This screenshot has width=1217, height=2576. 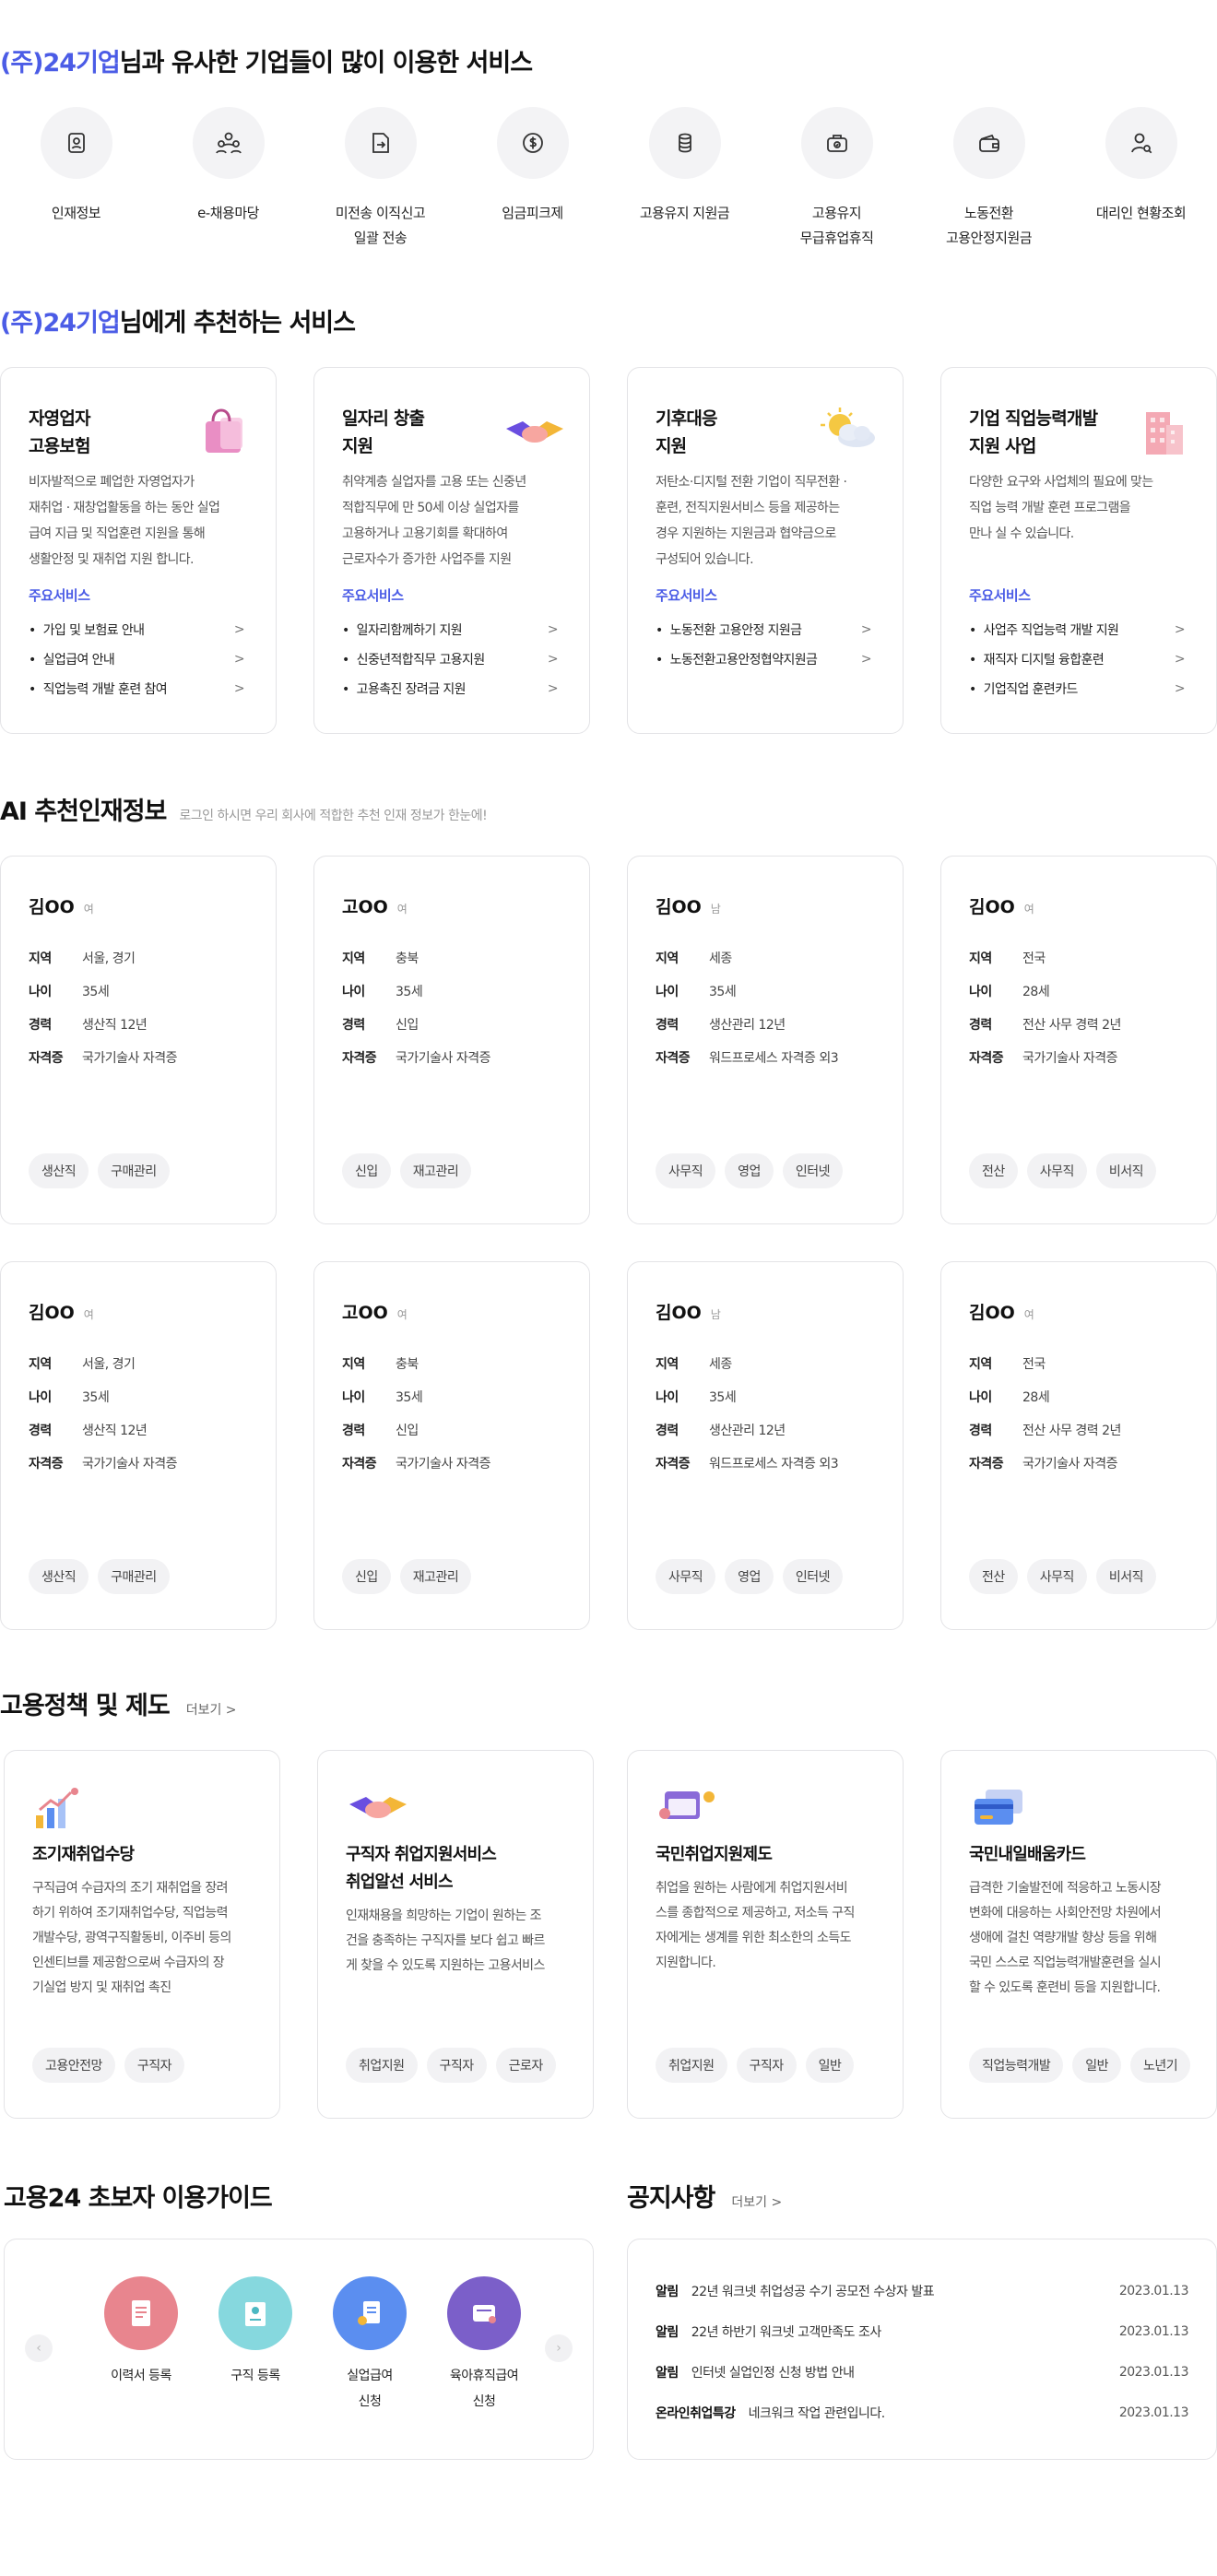 I want to click on service-link-label: 실업급여 안내, so click(x=72, y=659).